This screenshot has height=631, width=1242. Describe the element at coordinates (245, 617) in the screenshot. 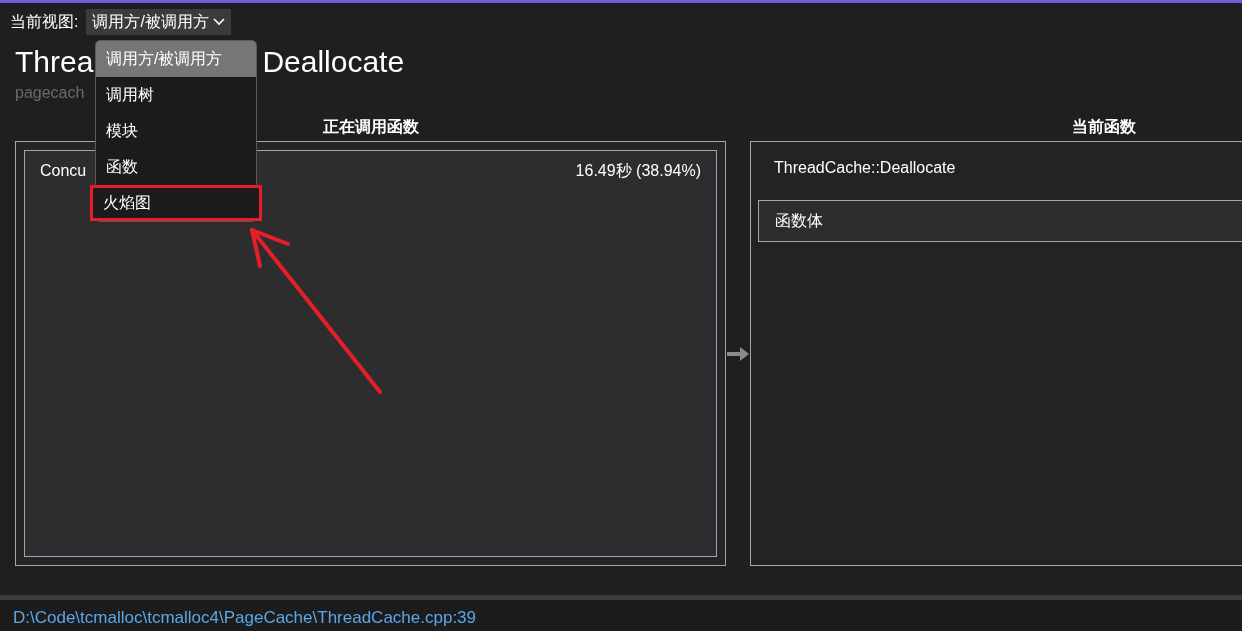

I see `file-path-link: D:\Code\tcmalloc\tcmalloc4\PageCache\ThreadCache.cpp:39` at that location.